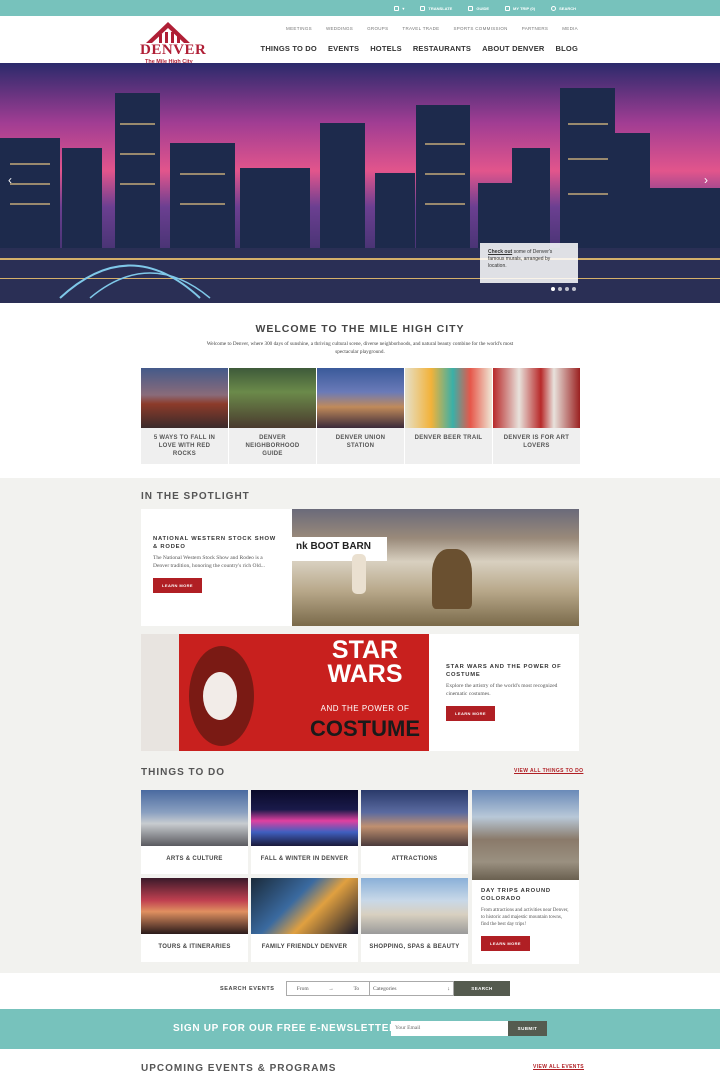 The height and width of the screenshot is (1080, 720). I want to click on feature-card-union-station: DENVER UNION STATION, so click(360, 416).